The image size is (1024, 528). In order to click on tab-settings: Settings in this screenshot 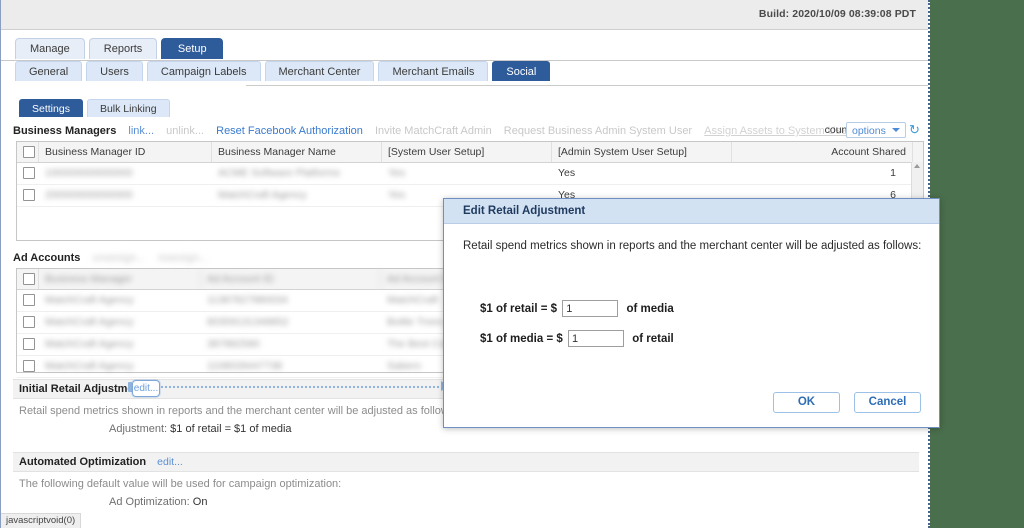, I will do `click(51, 108)`.